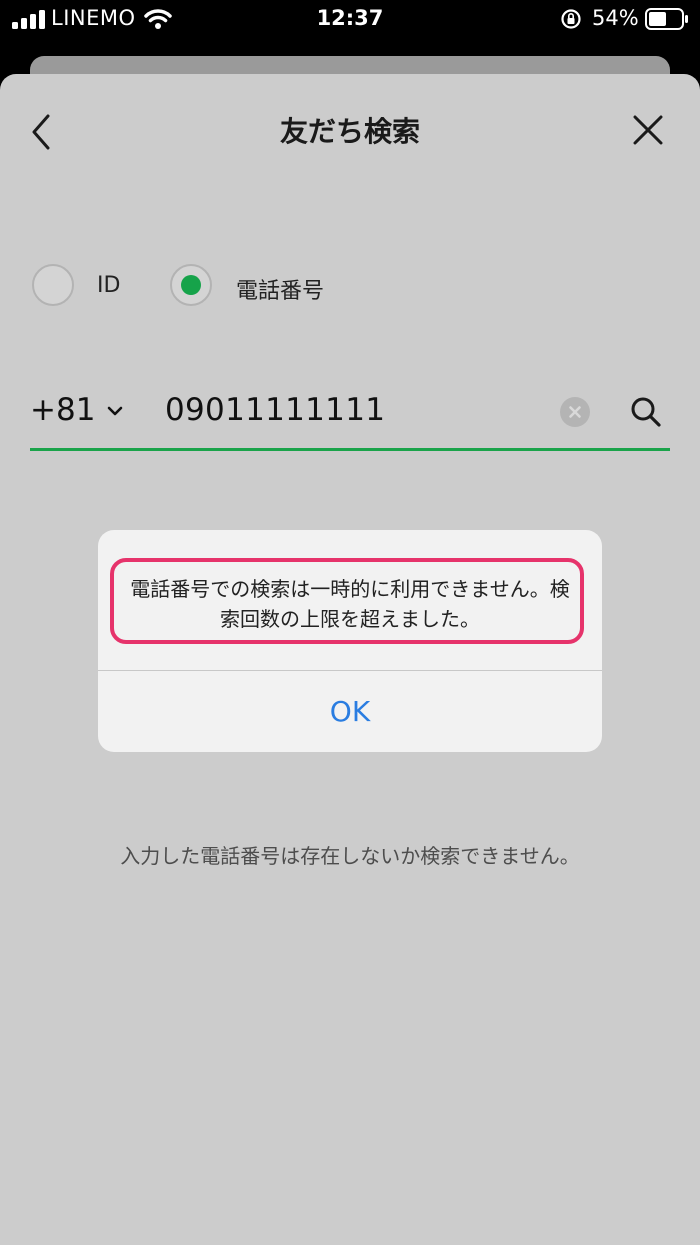 Image resolution: width=700 pixels, height=1245 pixels. I want to click on battery-icon, so click(666, 19).